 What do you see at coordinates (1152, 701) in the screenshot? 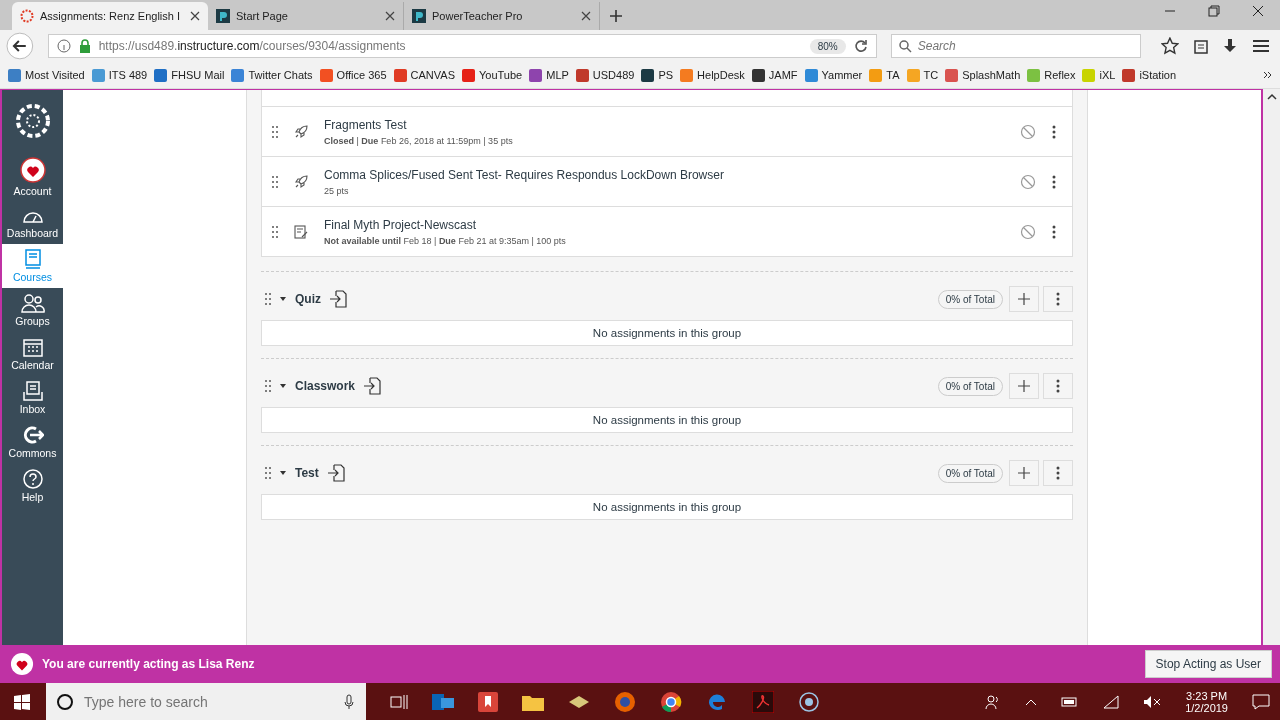
I see `muted-speaker-icon` at bounding box center [1152, 701].